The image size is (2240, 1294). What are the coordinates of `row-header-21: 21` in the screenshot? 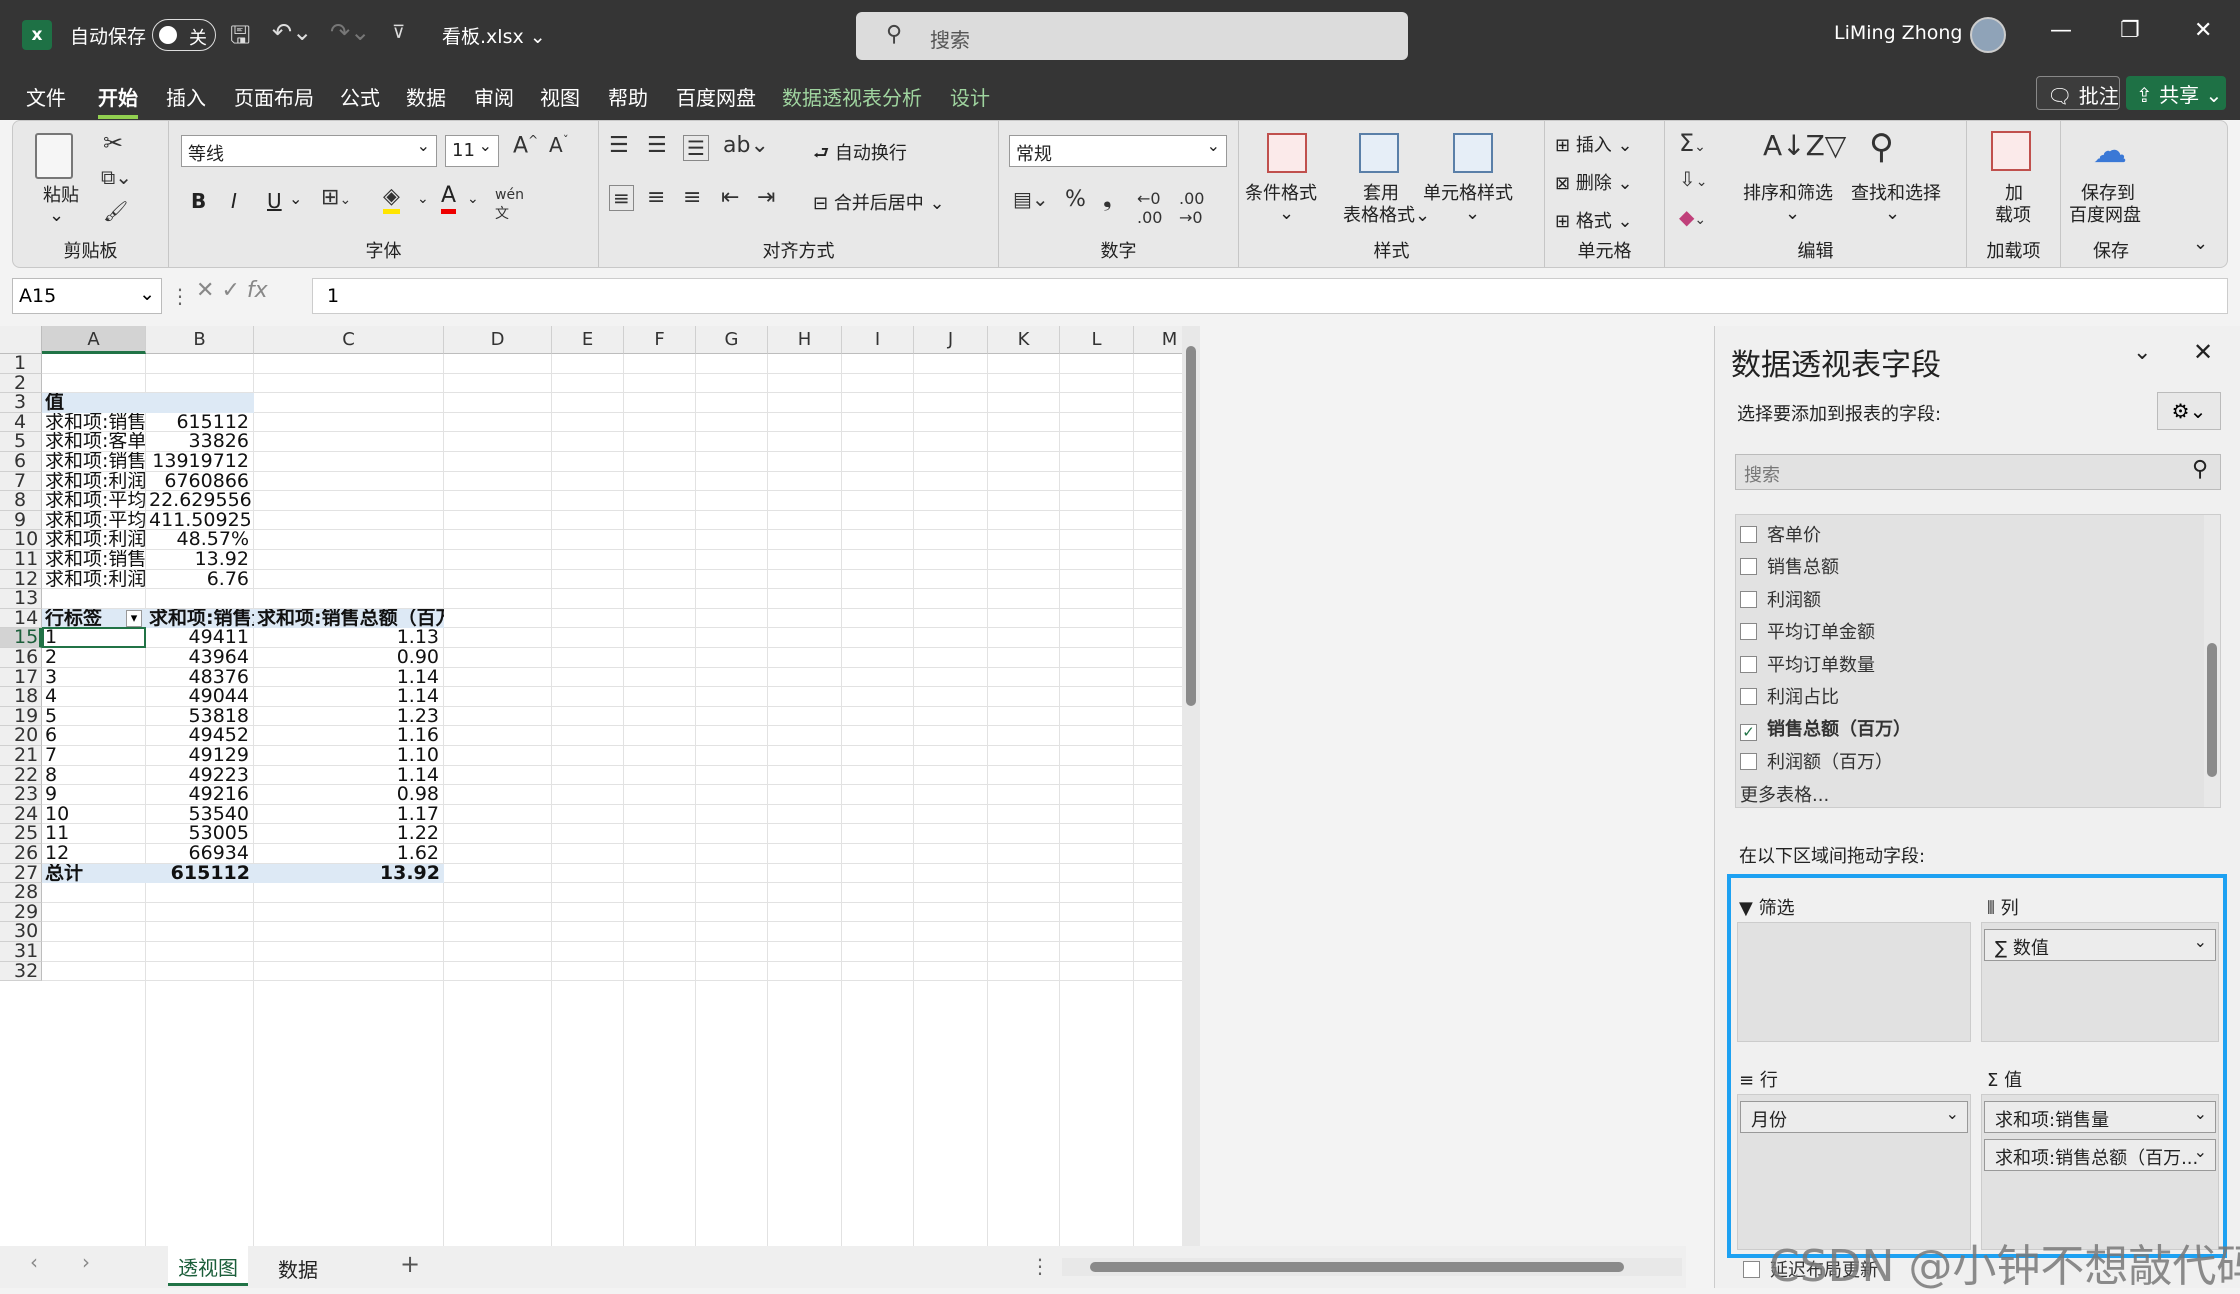 It's located at (21, 755).